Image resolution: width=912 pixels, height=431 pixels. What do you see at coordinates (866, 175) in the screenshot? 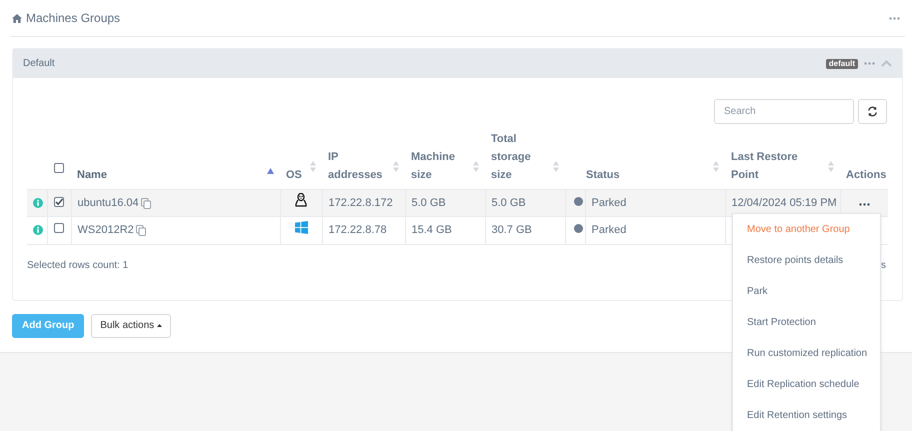
I see `column-header: Actions` at bounding box center [866, 175].